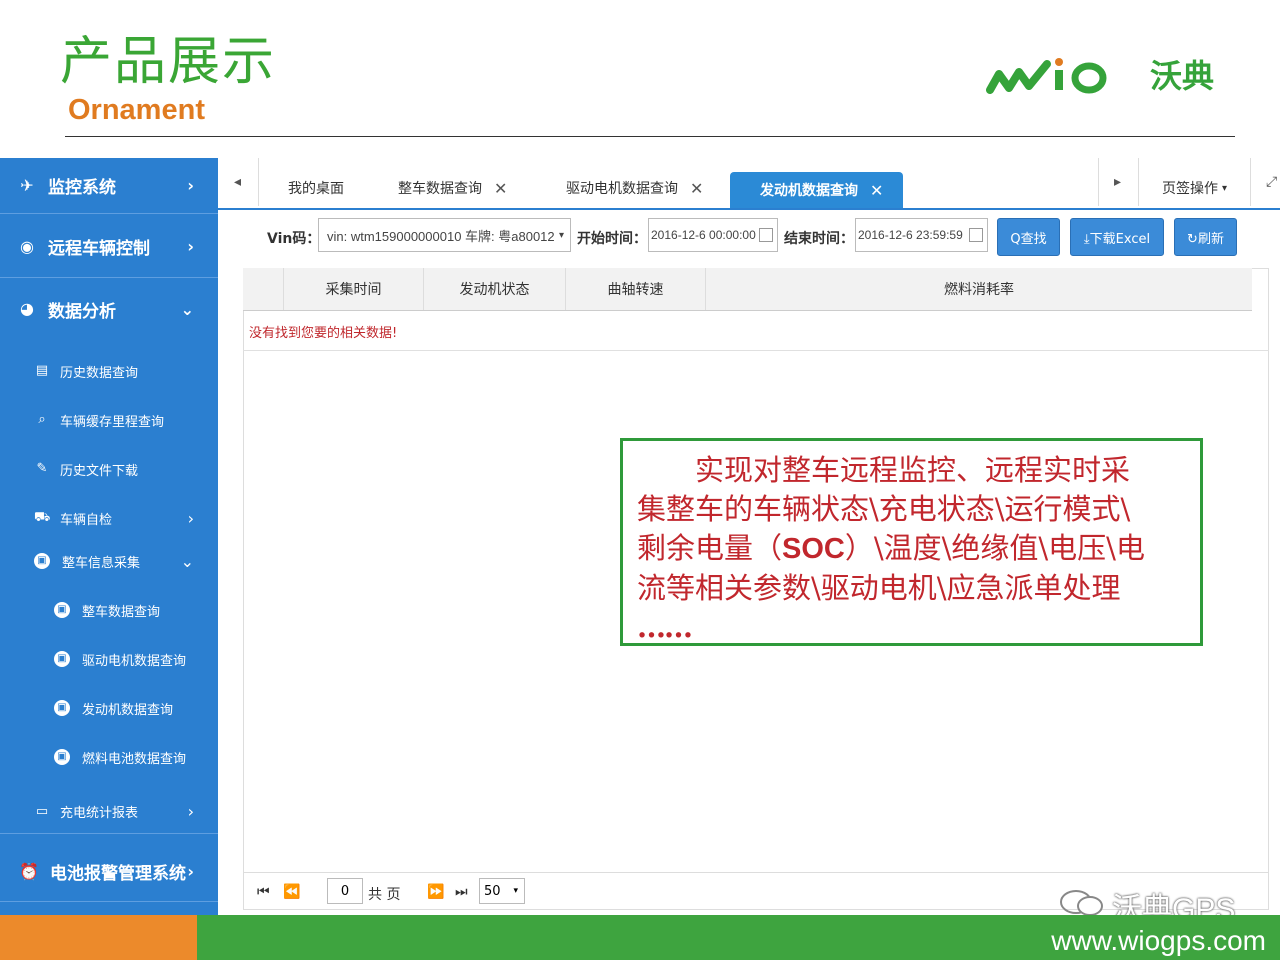 The height and width of the screenshot is (960, 1280). I want to click on end-time-label: 结束时间：, so click(819, 239).